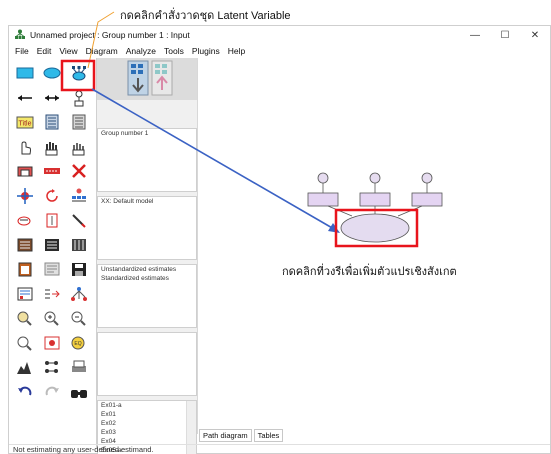 This screenshot has height=454, width=551. I want to click on bayesian-icon, so click(25, 367).